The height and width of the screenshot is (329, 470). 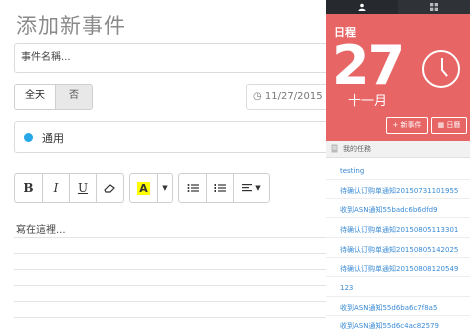 I want to click on user-icon, so click(x=362, y=7).